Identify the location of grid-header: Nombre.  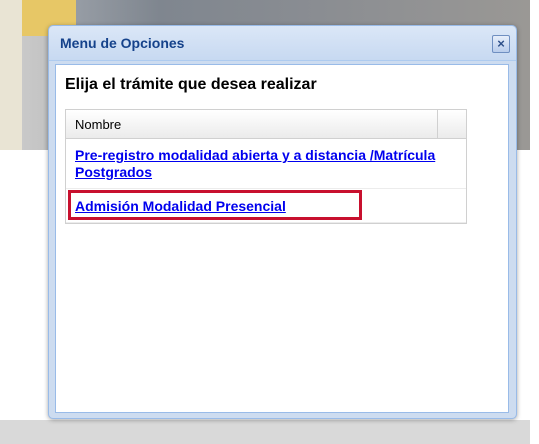
(266, 124).